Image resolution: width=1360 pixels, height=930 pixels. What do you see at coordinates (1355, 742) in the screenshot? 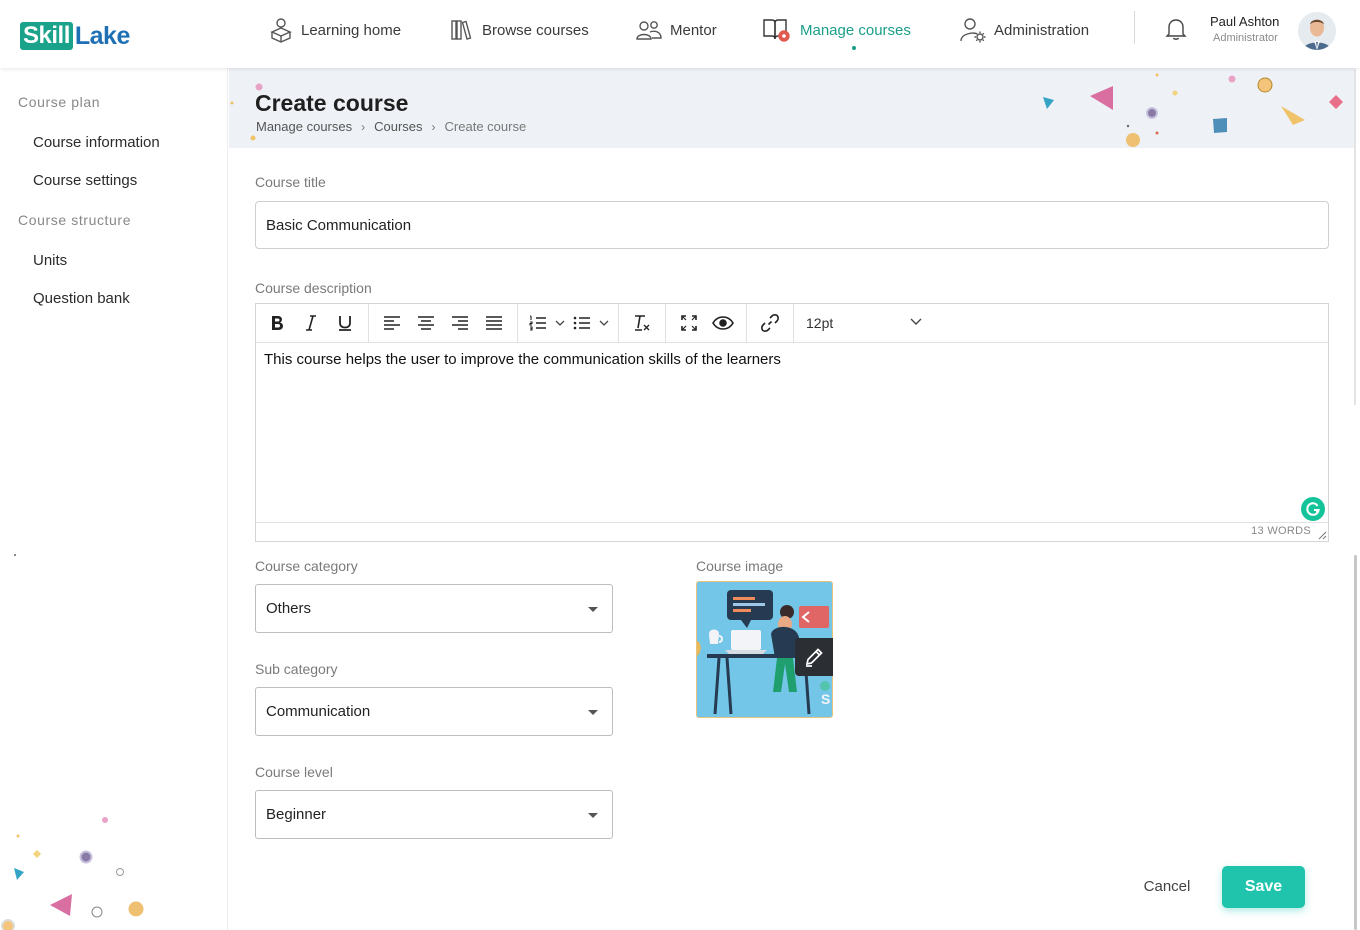
I see `page-scrollbar-thumb` at bounding box center [1355, 742].